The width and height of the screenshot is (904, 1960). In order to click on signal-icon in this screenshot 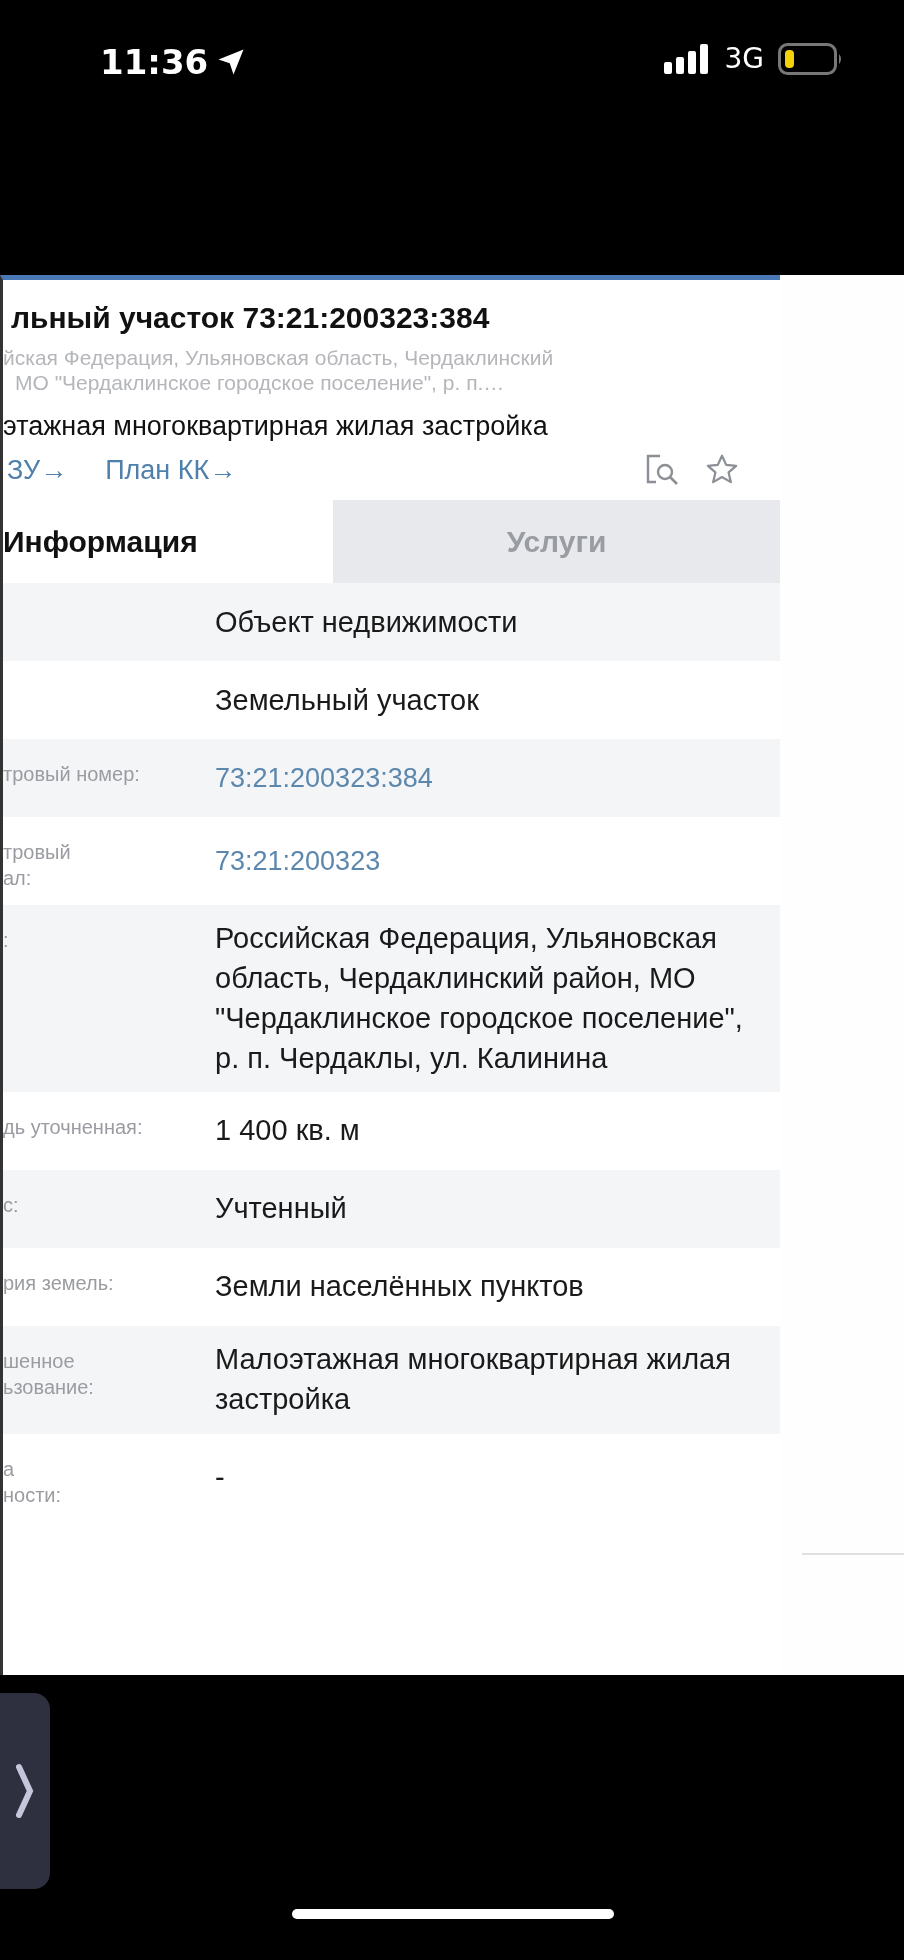, I will do `click(687, 58)`.